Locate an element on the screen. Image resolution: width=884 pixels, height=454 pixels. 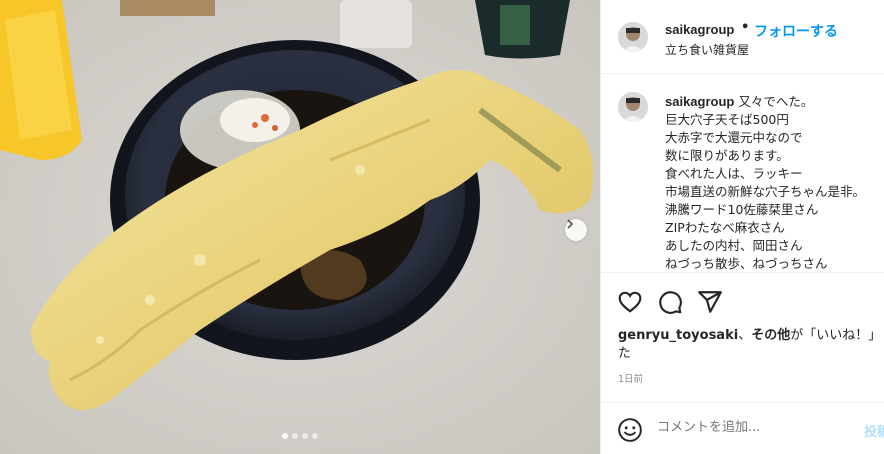
caption-line: ZIPわたなべ麻衣さん is located at coordinates (725, 227).